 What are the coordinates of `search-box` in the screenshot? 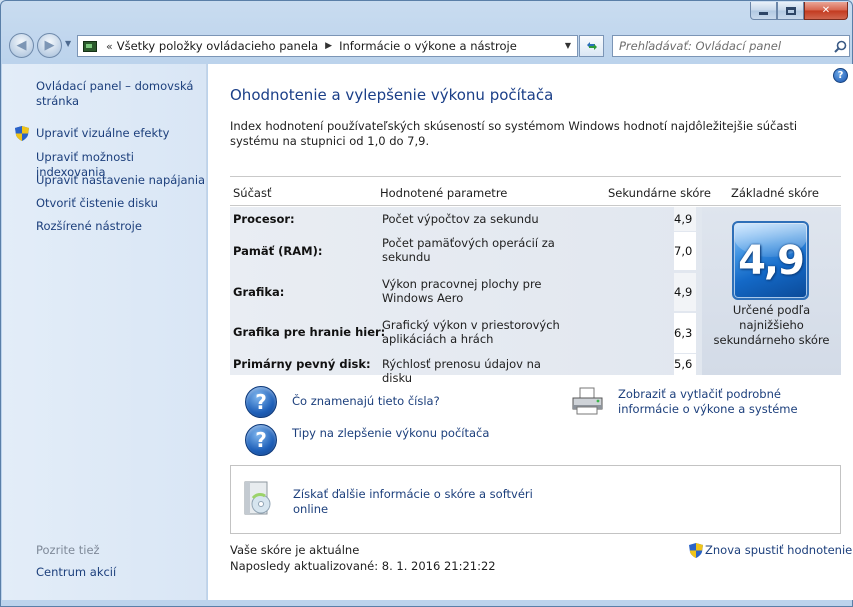 It's located at (731, 46).